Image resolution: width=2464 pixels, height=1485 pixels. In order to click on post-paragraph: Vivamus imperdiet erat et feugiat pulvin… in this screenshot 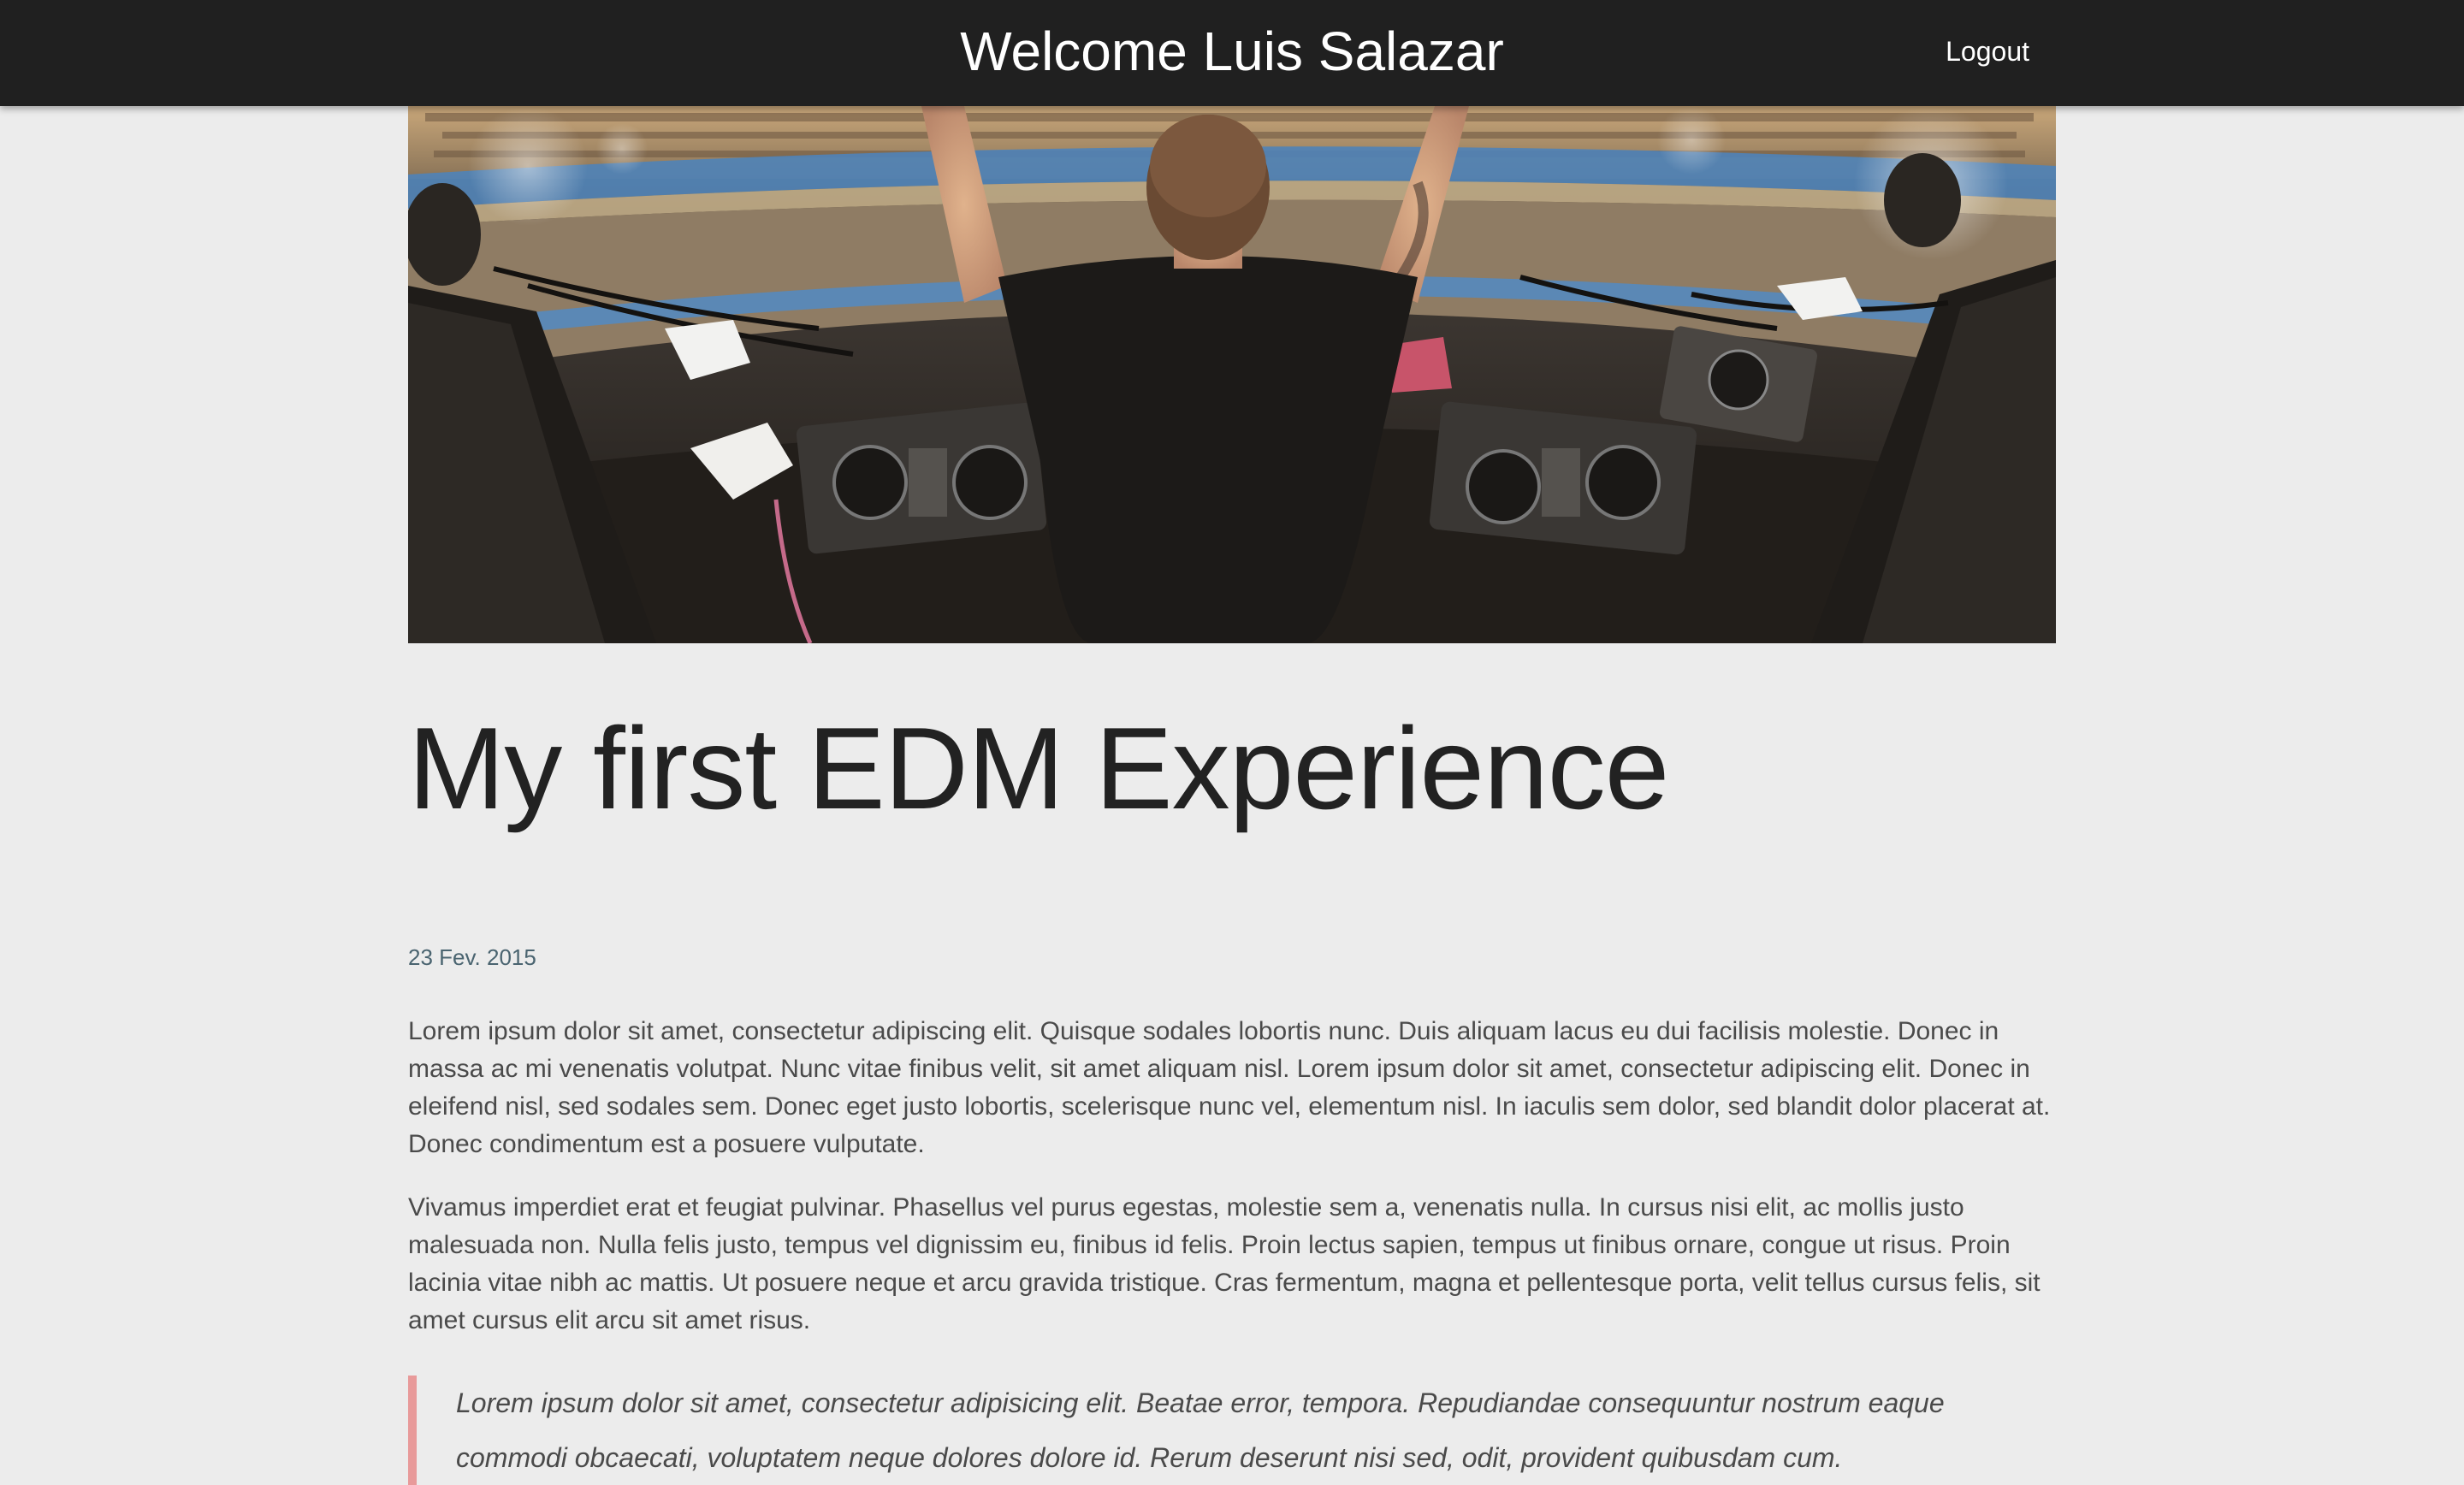, I will do `click(1224, 1263)`.